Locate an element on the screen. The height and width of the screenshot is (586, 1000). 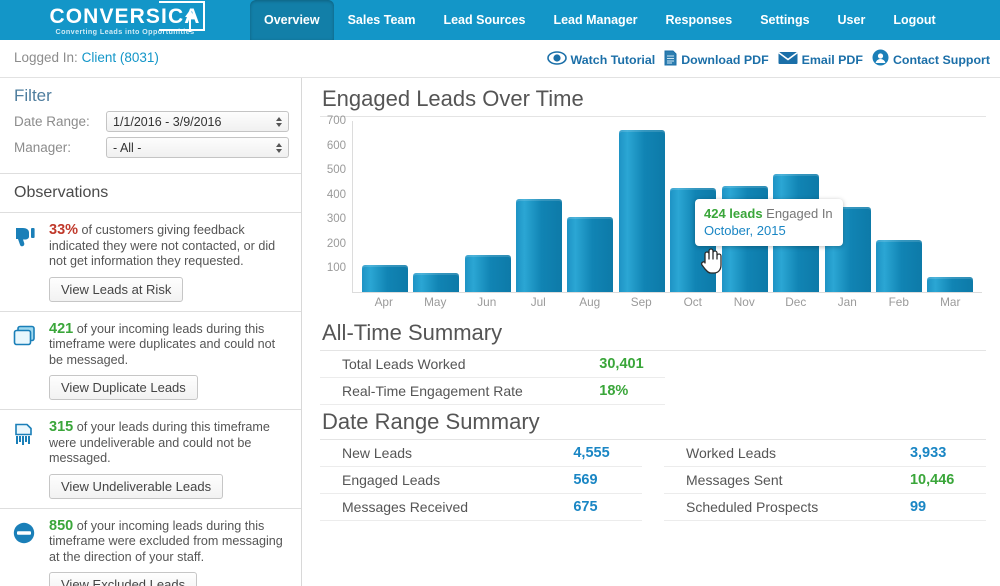
observations-title: Observations is located at coordinates (150, 193).